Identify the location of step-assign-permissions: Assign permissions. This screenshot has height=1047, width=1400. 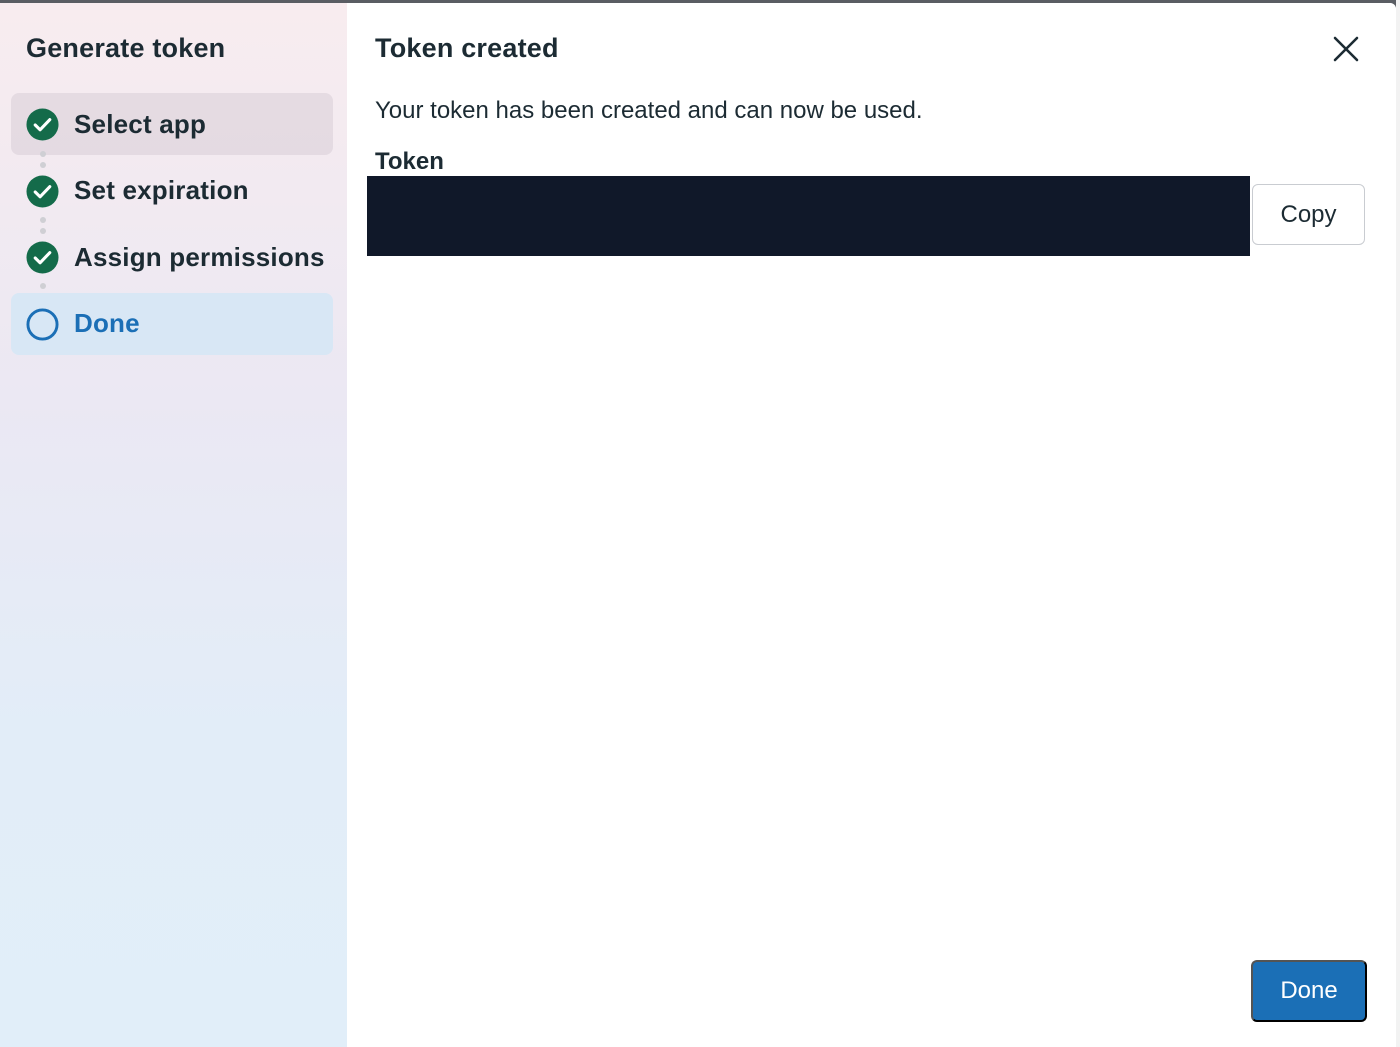
(172, 257).